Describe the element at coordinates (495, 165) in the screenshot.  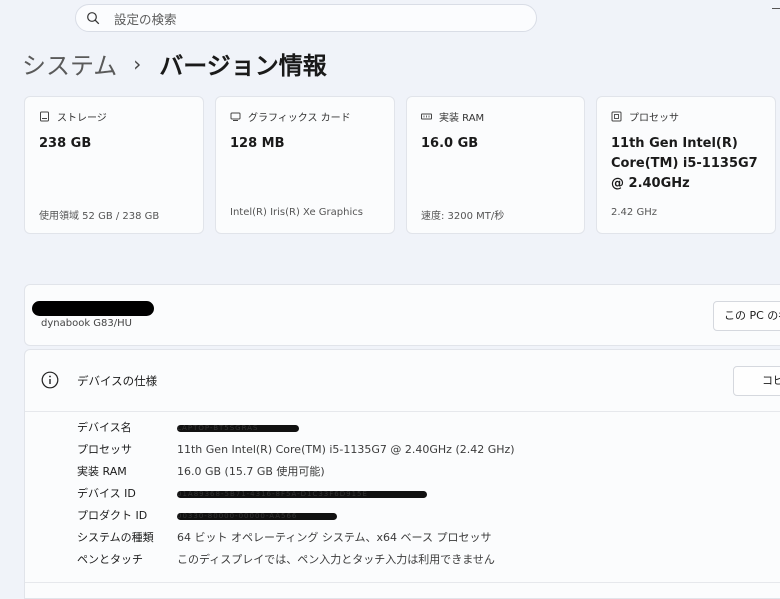
I see `ram-card: 実装 RAM 16.0 GB 速度: 3200 MT/秒` at that location.